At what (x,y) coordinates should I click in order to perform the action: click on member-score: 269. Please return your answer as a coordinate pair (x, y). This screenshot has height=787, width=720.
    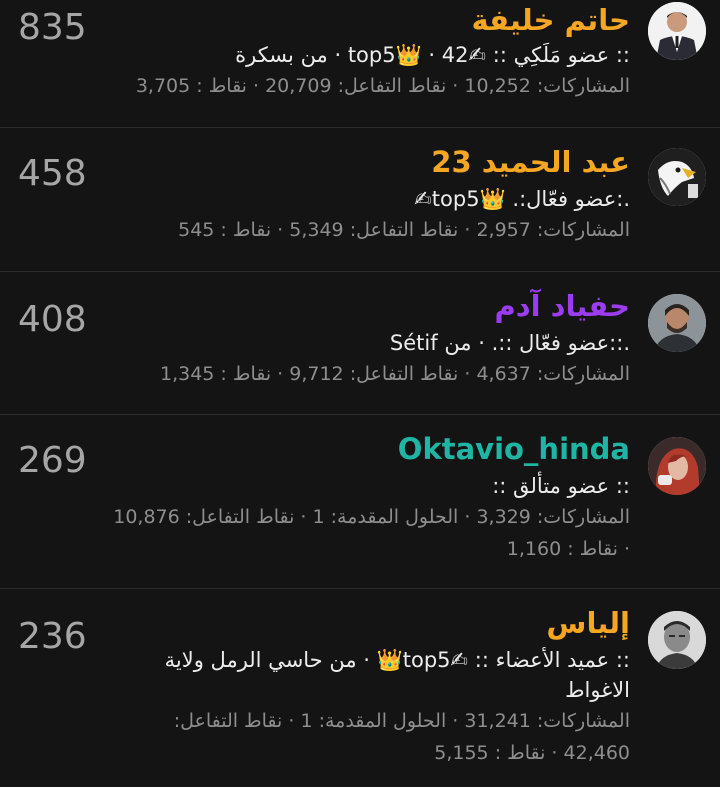
    Looking at the image, I should click on (52, 460).